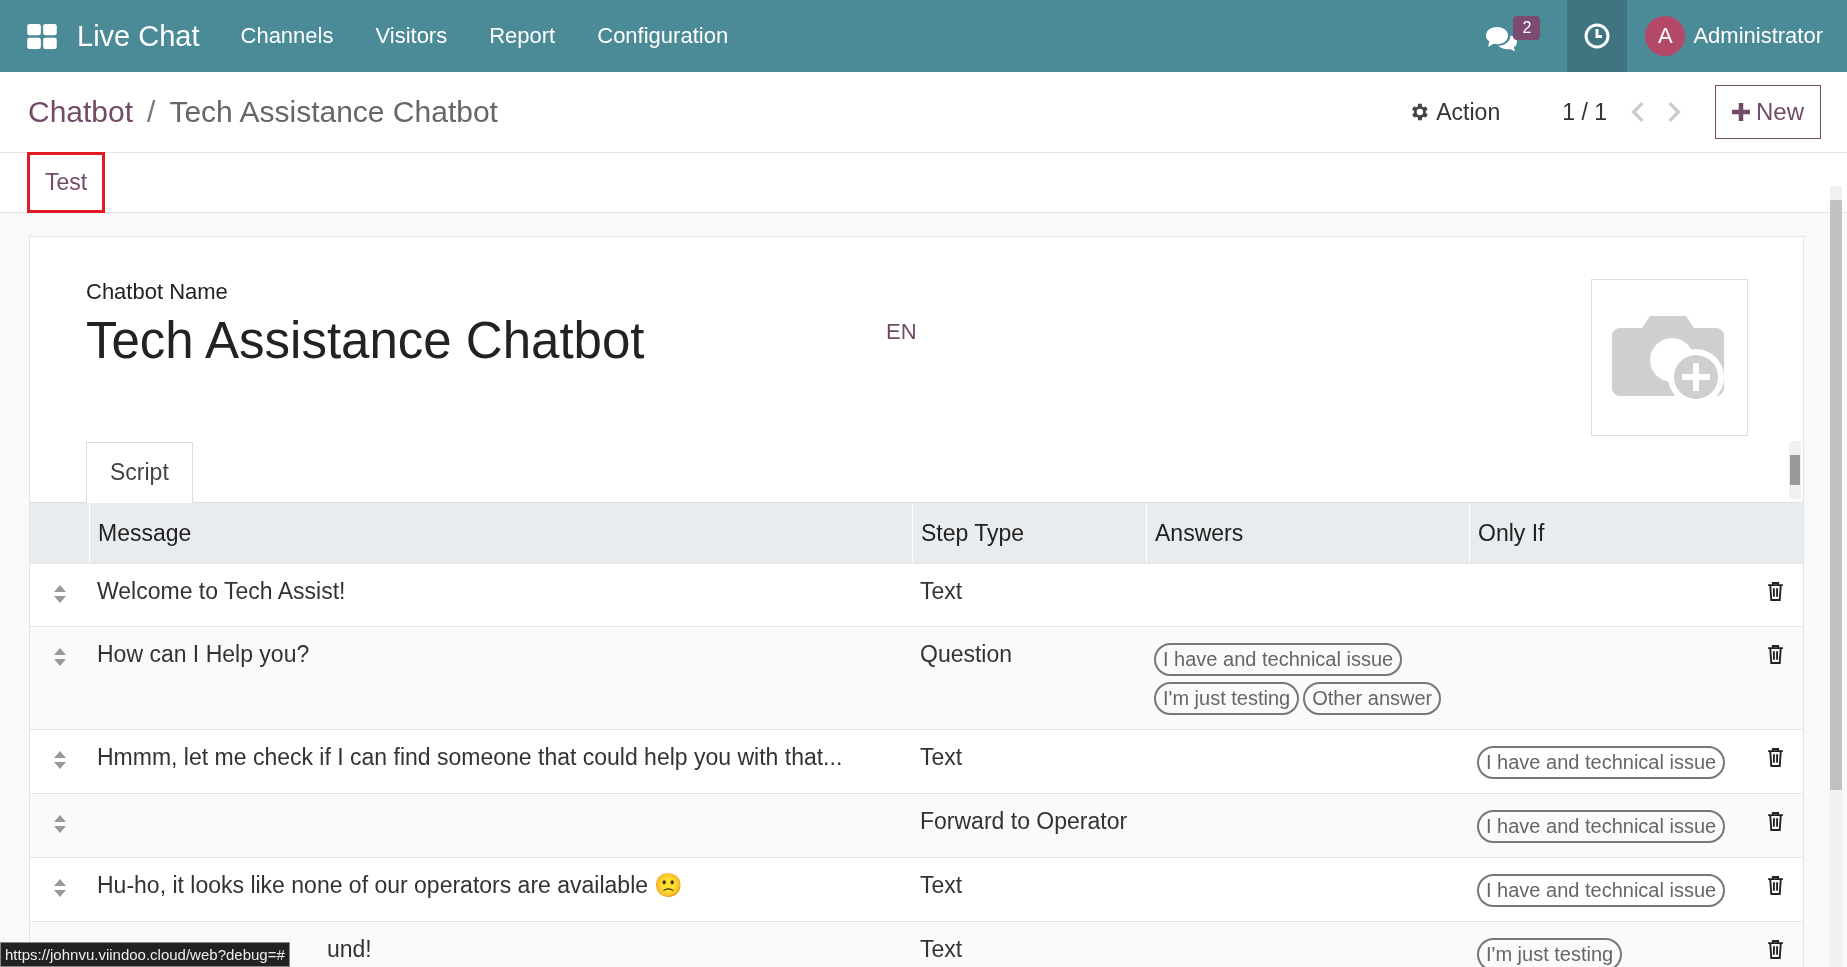 Image resolution: width=1847 pixels, height=967 pixels. Describe the element at coordinates (333, 112) in the screenshot. I see `breadcrumb-current: Tech Assistance Chatbot` at that location.